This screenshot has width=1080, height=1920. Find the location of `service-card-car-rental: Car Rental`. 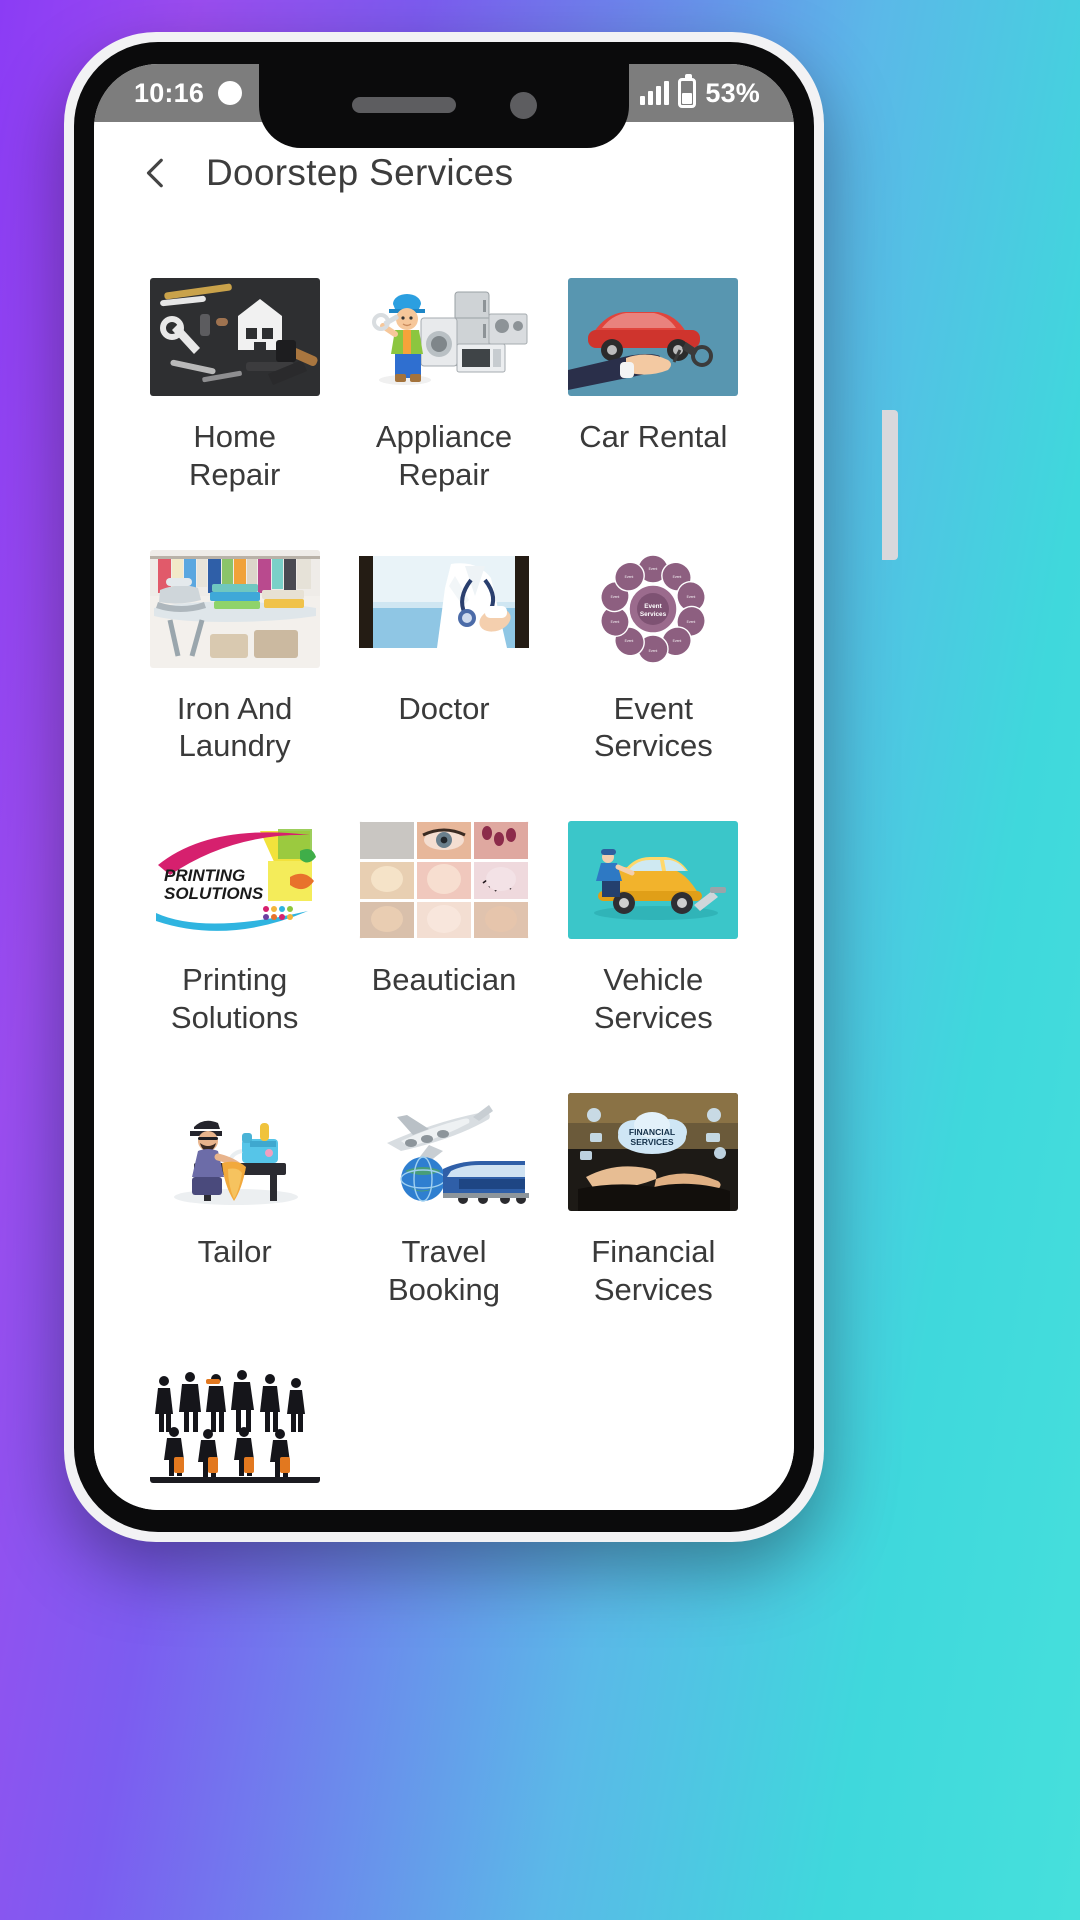

service-card-car-rental: Car Rental is located at coordinates (653, 386).